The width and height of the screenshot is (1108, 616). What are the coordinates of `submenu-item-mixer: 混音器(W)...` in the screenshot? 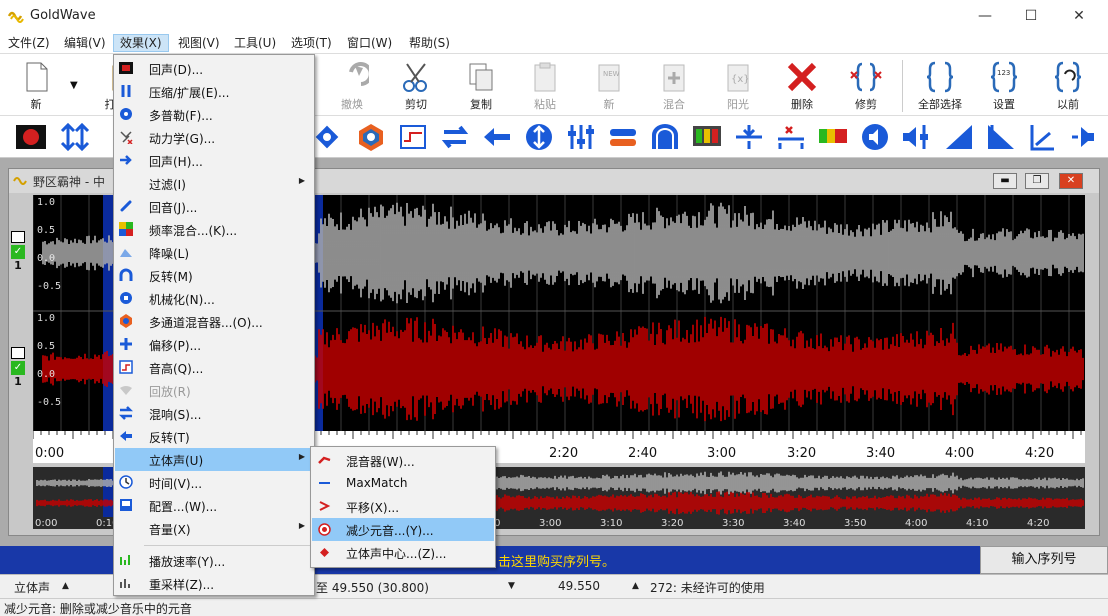 It's located at (403, 460).